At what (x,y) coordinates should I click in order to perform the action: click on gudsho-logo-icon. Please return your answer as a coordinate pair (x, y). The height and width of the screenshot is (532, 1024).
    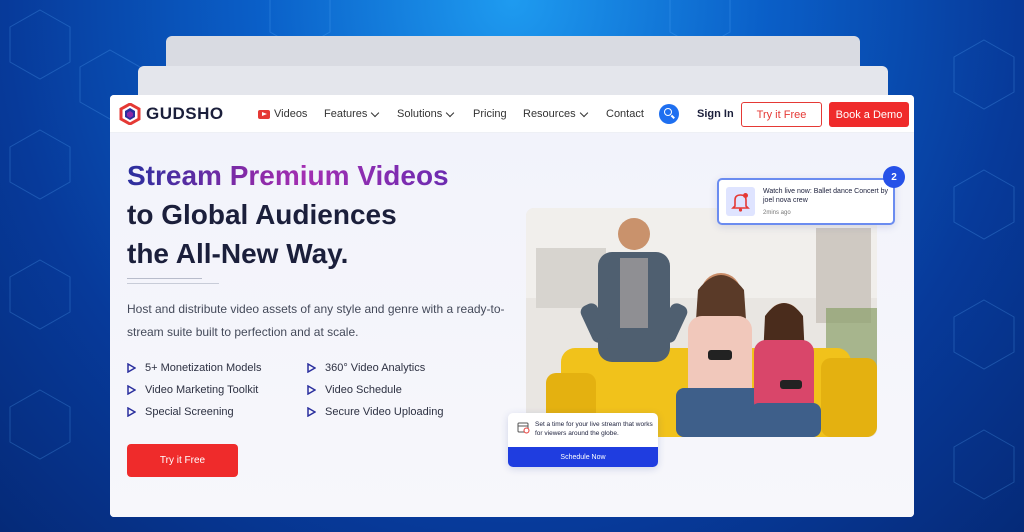
    Looking at the image, I should click on (130, 114).